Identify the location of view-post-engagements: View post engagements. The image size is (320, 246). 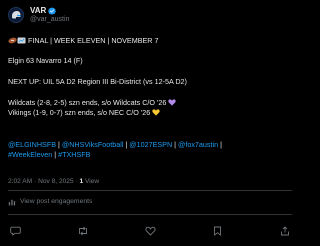
(50, 202).